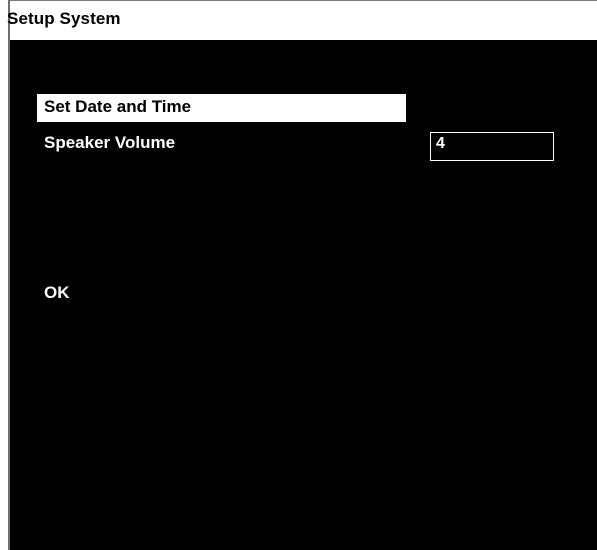 The width and height of the screenshot is (597, 550). I want to click on menu-item-set-date-and-time: Set Date and Time, so click(221, 108).